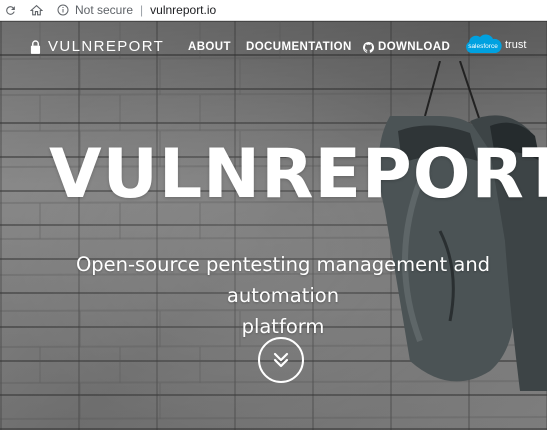 Image resolution: width=547 pixels, height=430 pixels. I want to click on salesforce-cloud-icon: salesforce, so click(484, 43).